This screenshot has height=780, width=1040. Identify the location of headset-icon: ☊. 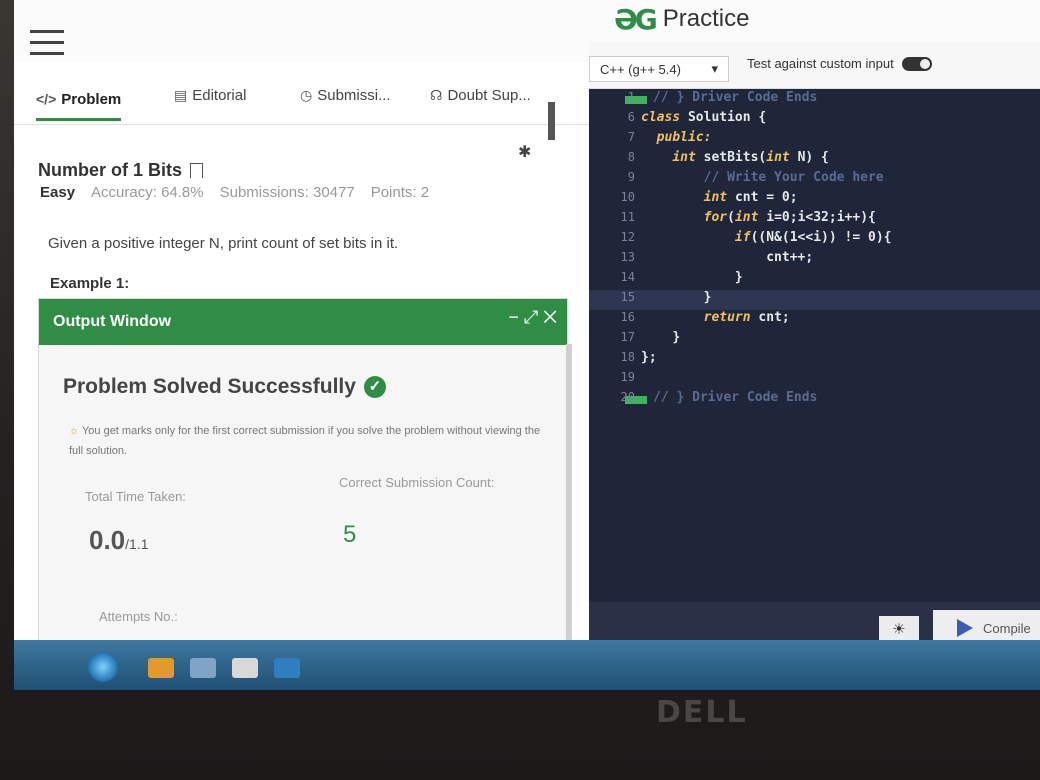
(436, 94).